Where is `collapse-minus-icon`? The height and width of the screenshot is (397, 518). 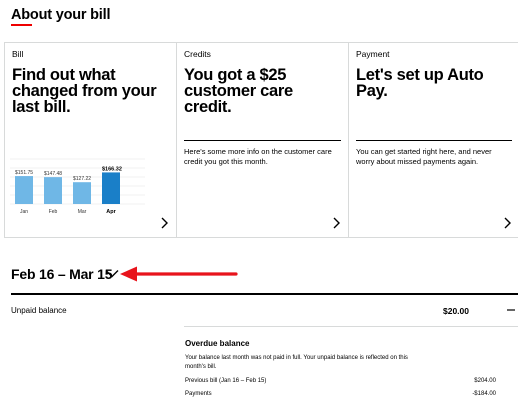 collapse-minus-icon is located at coordinates (511, 310).